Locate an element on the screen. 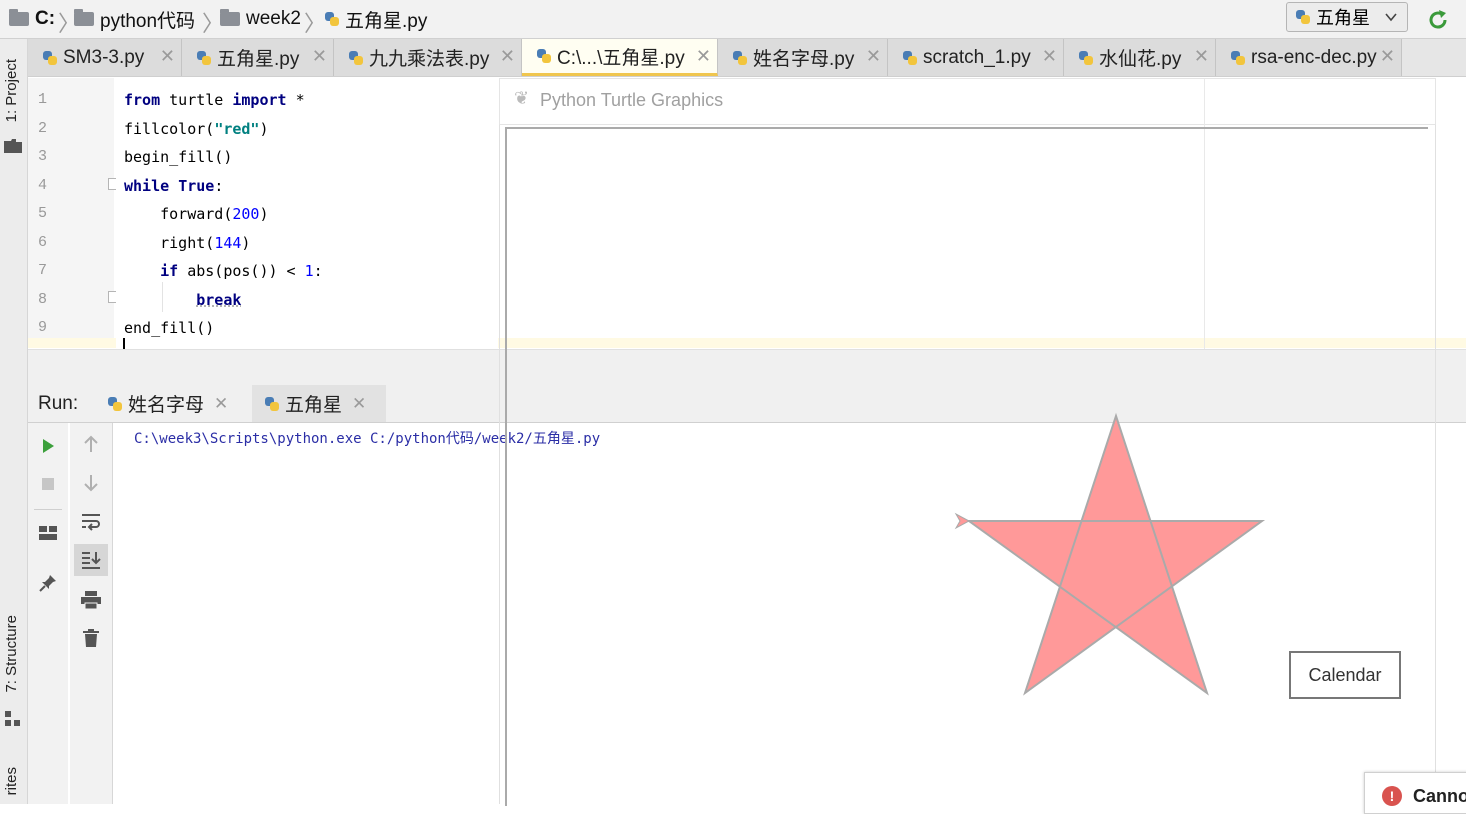 This screenshot has width=1466, height=814. code-text: ) is located at coordinates (246, 243).